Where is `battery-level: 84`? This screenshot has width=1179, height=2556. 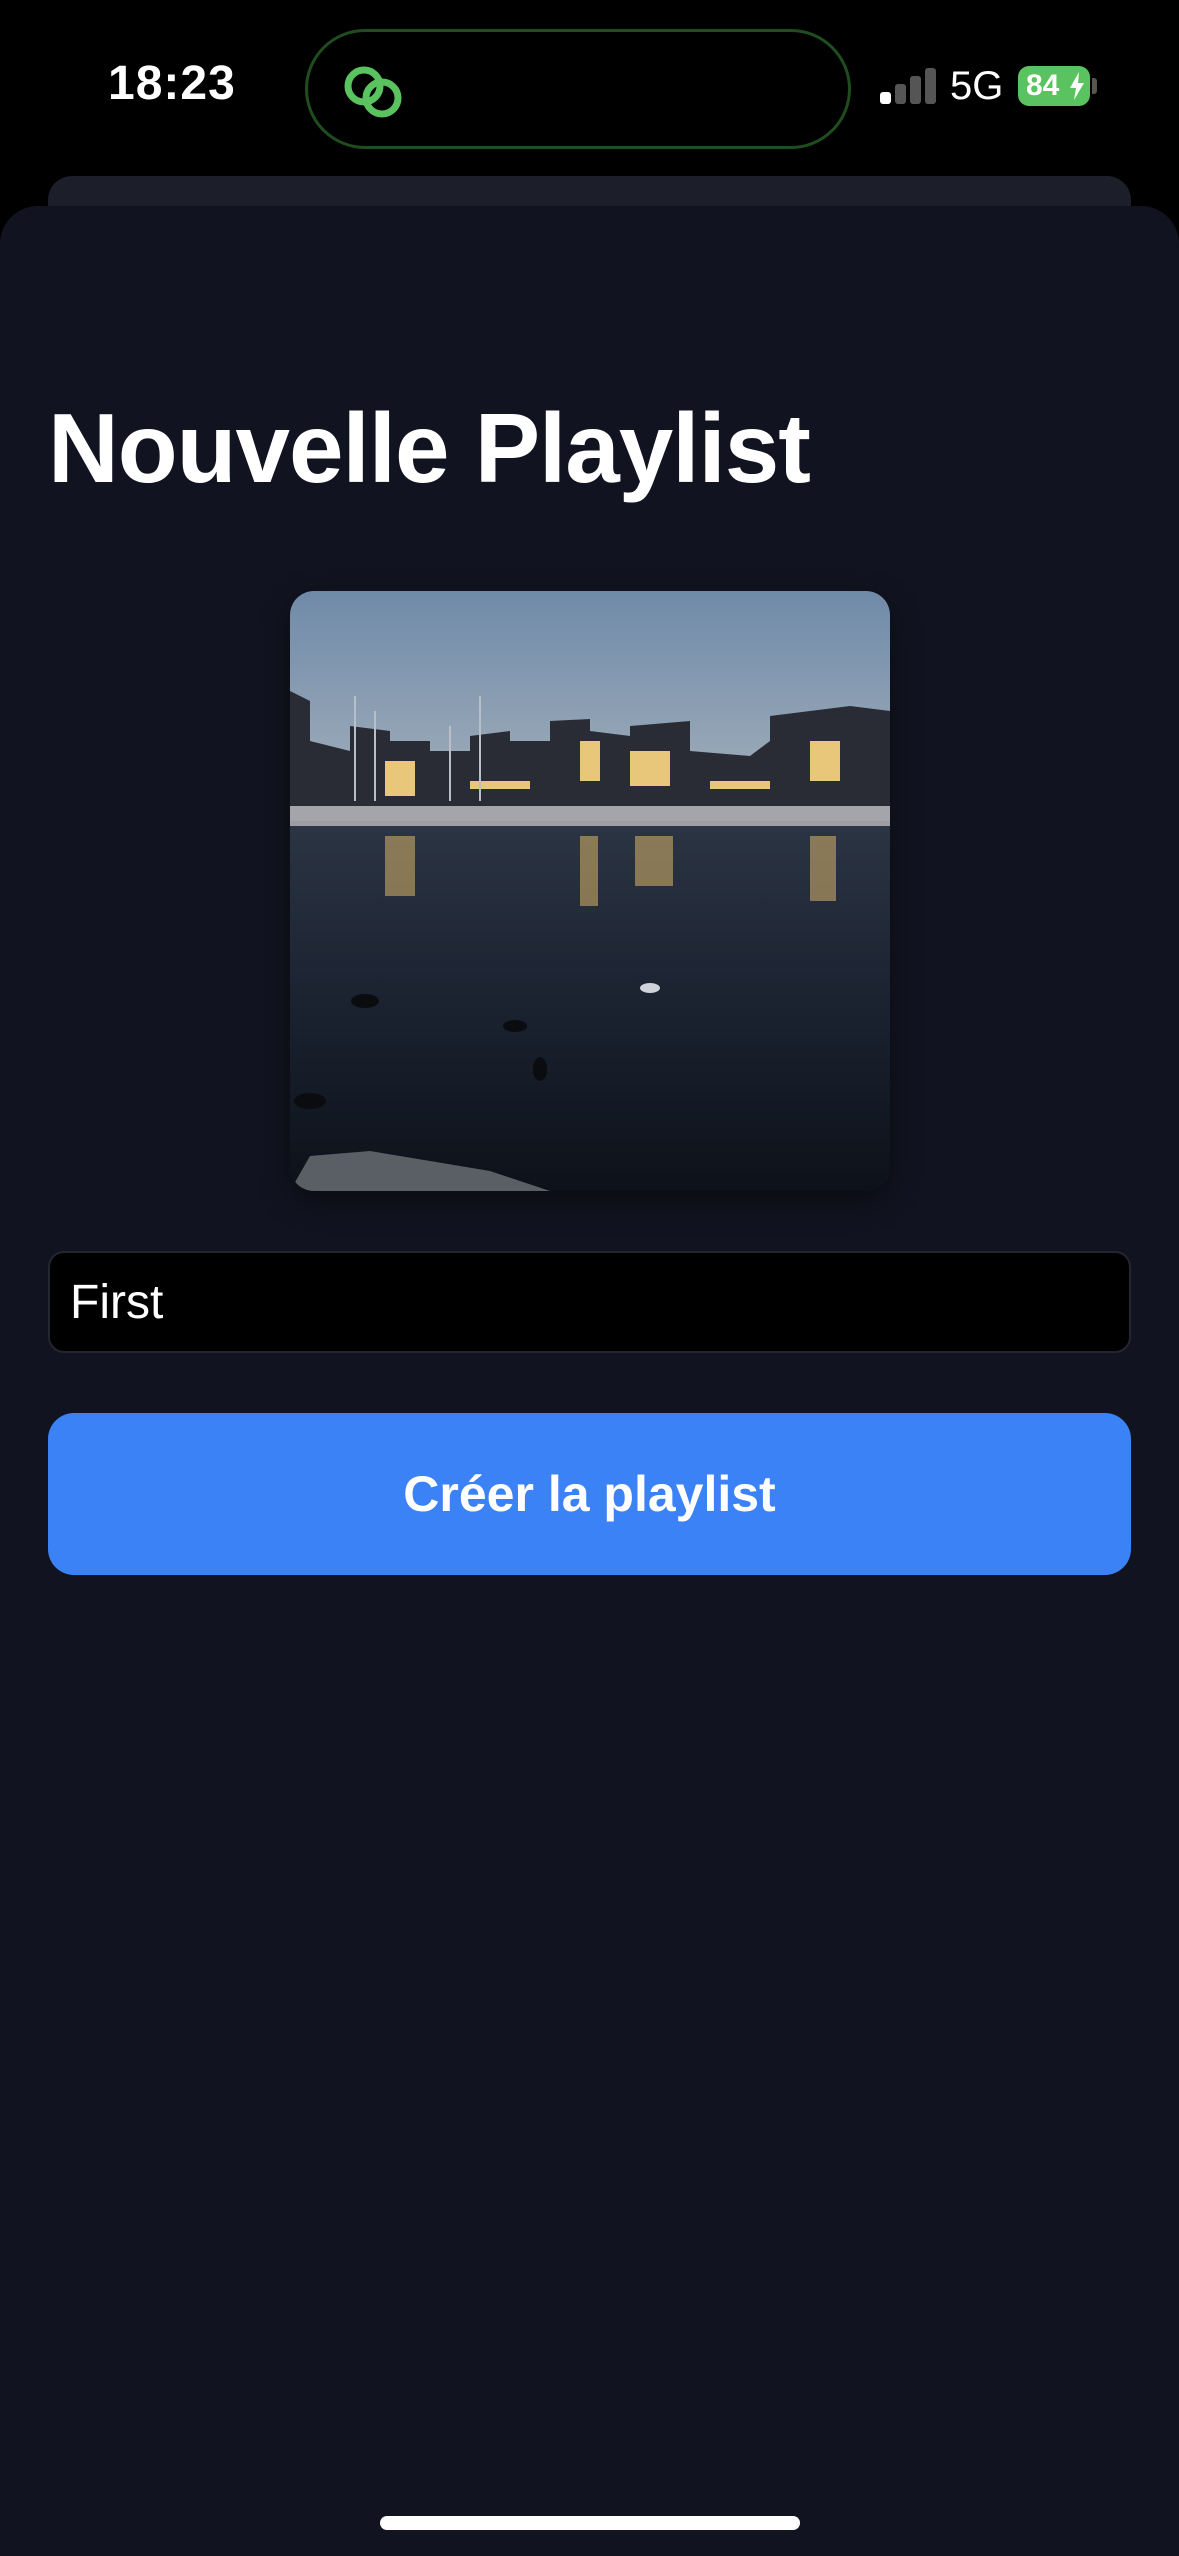
battery-level: 84 is located at coordinates (1043, 85).